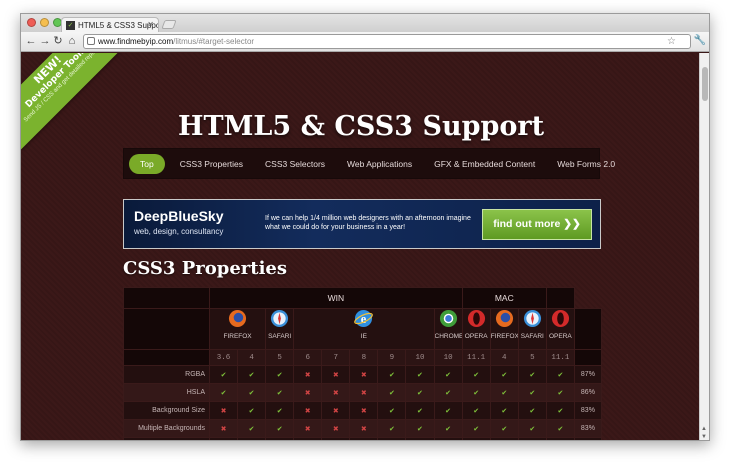 The height and width of the screenshot is (467, 730). Describe the element at coordinates (379, 164) in the screenshot. I see `nav-item-web-applications: Web Applications` at that location.